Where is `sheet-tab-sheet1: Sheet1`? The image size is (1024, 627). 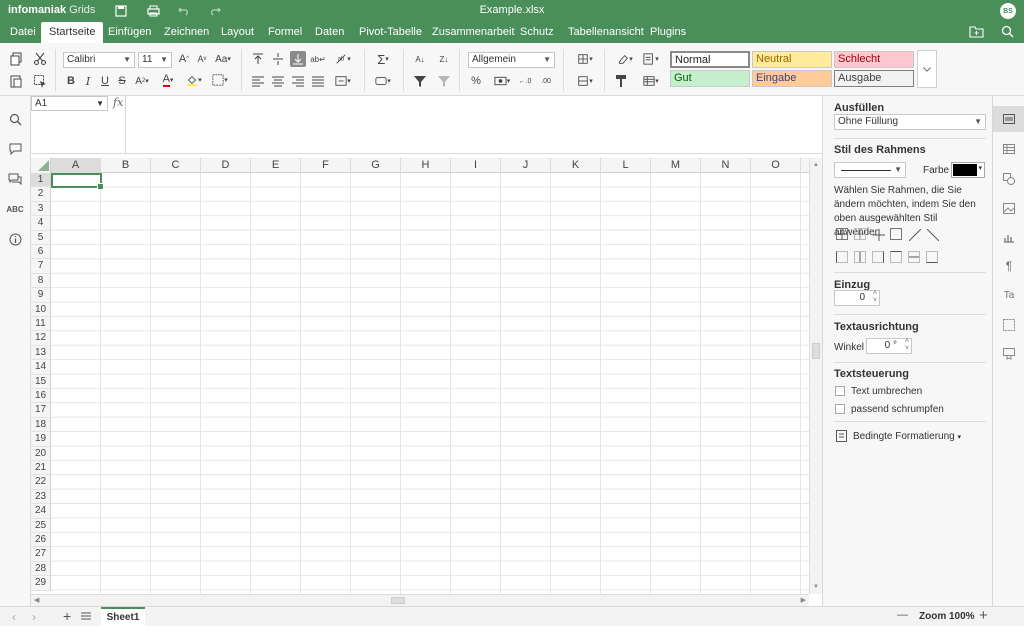
sheet-tab-sheet1: Sheet1 is located at coordinates (123, 617).